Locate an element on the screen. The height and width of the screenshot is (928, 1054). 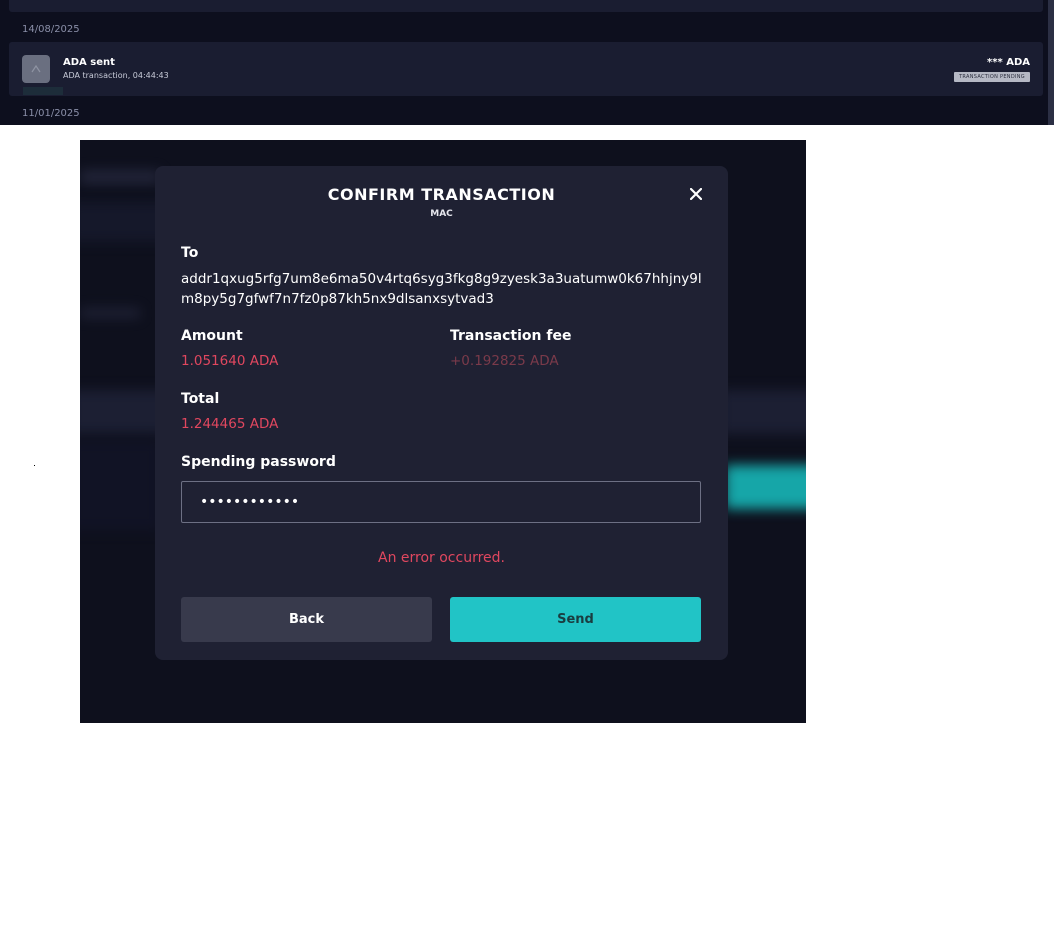
date-header: 11/01/2025 is located at coordinates (51, 113).